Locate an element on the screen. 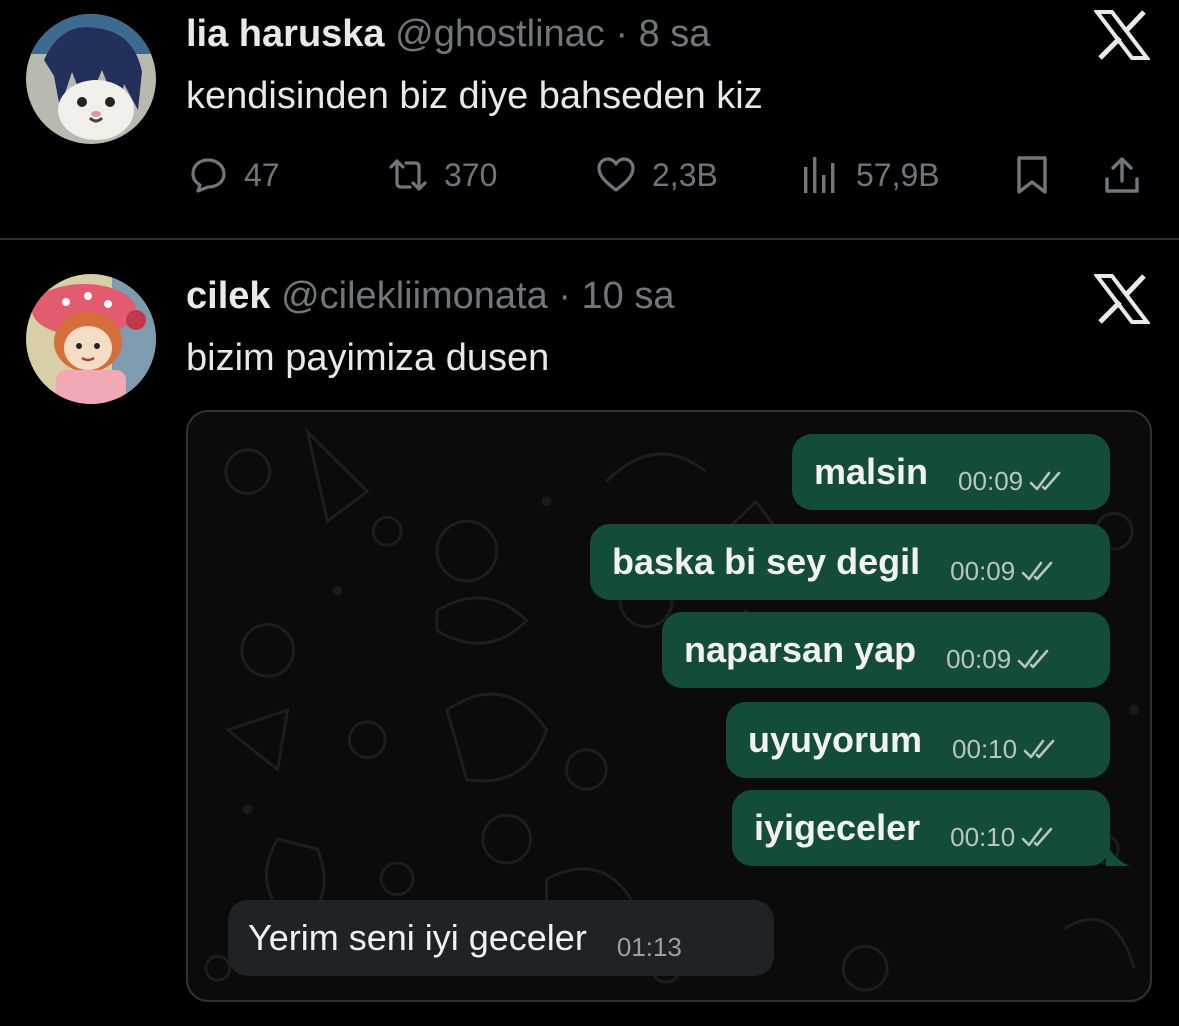 This screenshot has height=1026, width=1179. cat-avatar-image is located at coordinates (91, 79).